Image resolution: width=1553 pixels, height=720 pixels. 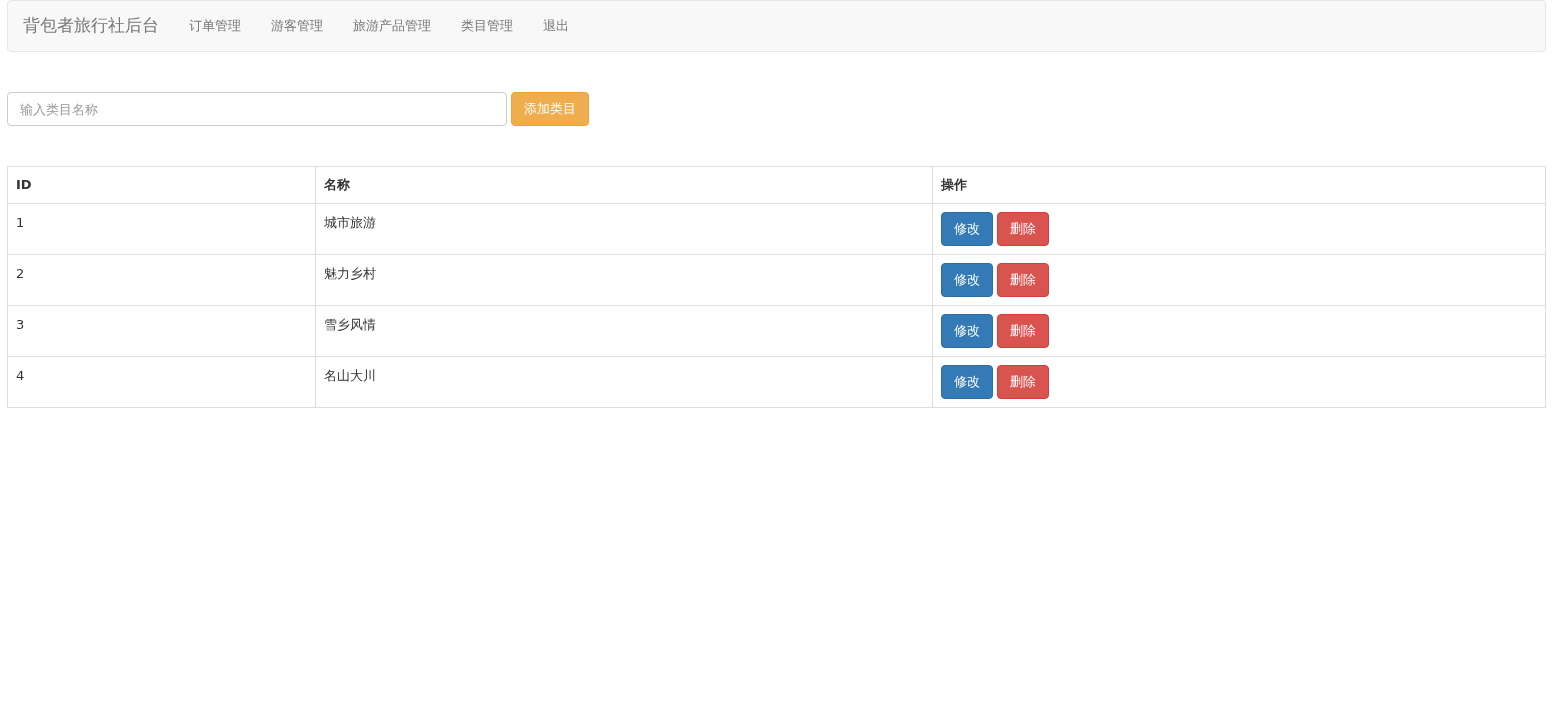 What do you see at coordinates (161, 382) in the screenshot?
I see `table-cell: 4` at bounding box center [161, 382].